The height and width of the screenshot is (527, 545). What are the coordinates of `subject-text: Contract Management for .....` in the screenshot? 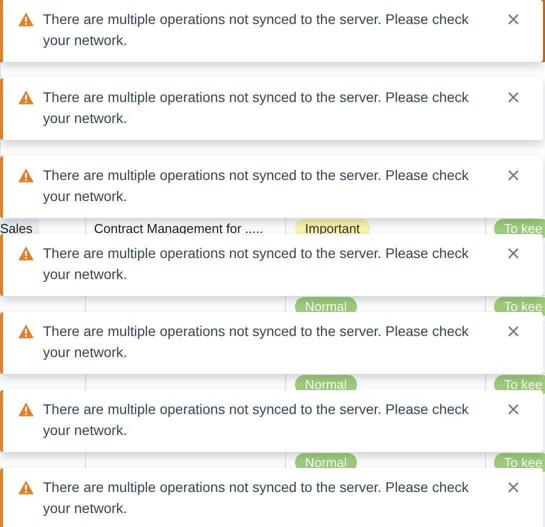 It's located at (179, 228).